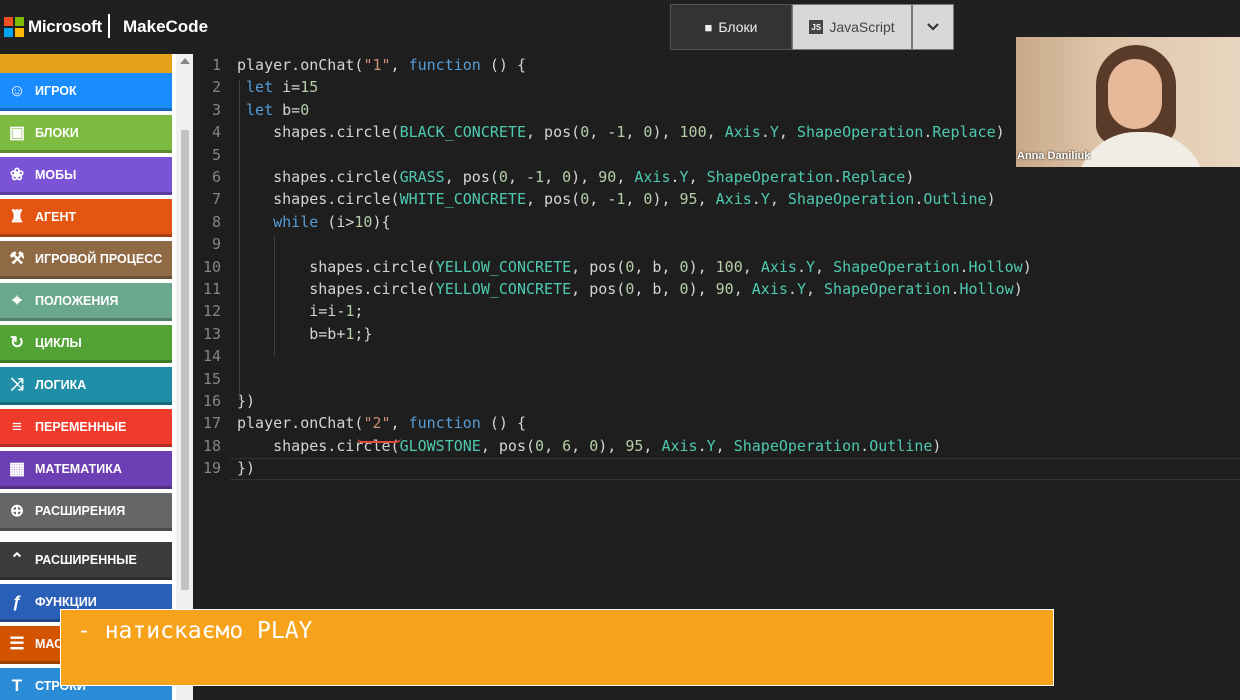  I want to click on wrench-icon: ⚒, so click(17, 258).